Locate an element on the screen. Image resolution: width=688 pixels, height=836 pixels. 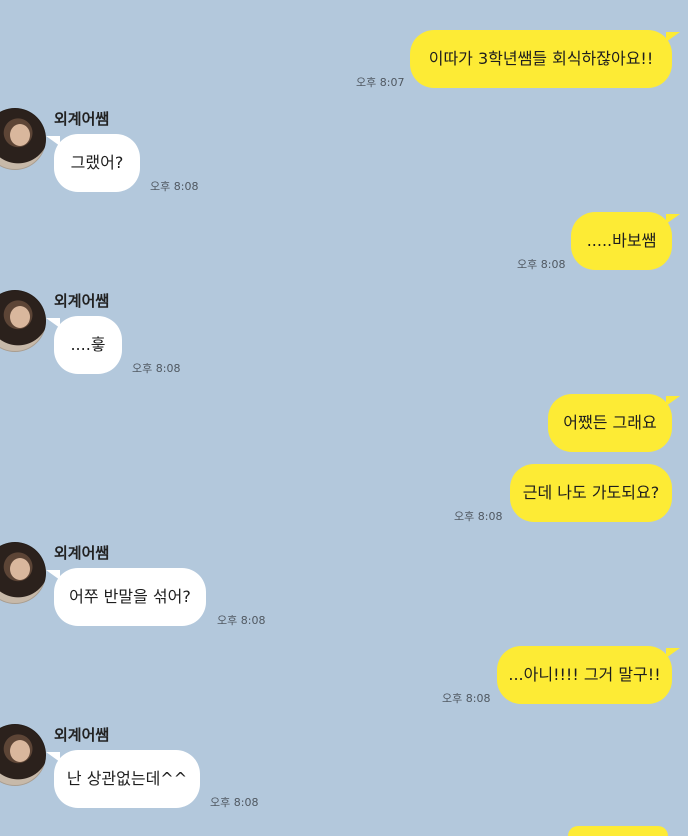
my-message-bubble-partial is located at coordinates (618, 831).